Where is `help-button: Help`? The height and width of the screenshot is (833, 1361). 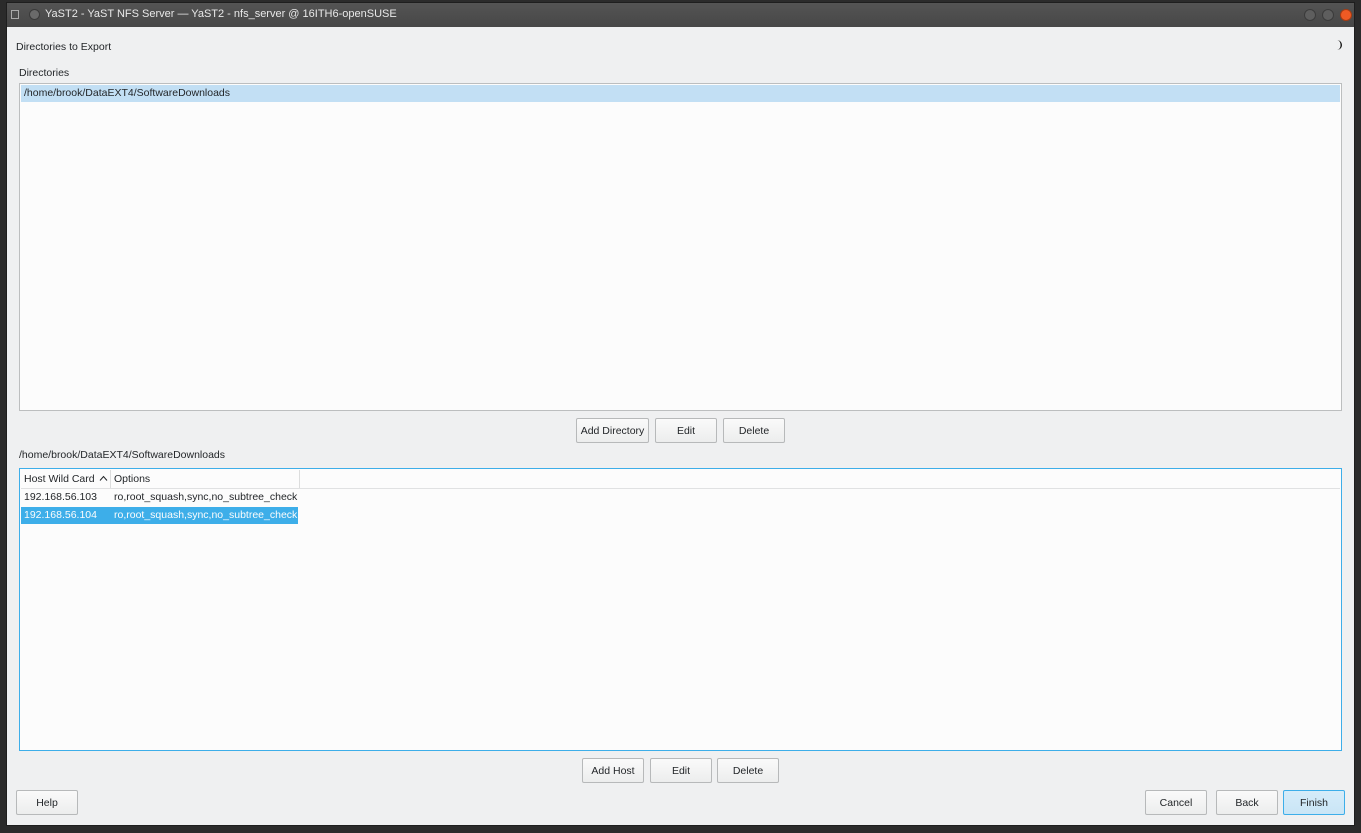
help-button: Help is located at coordinates (47, 802).